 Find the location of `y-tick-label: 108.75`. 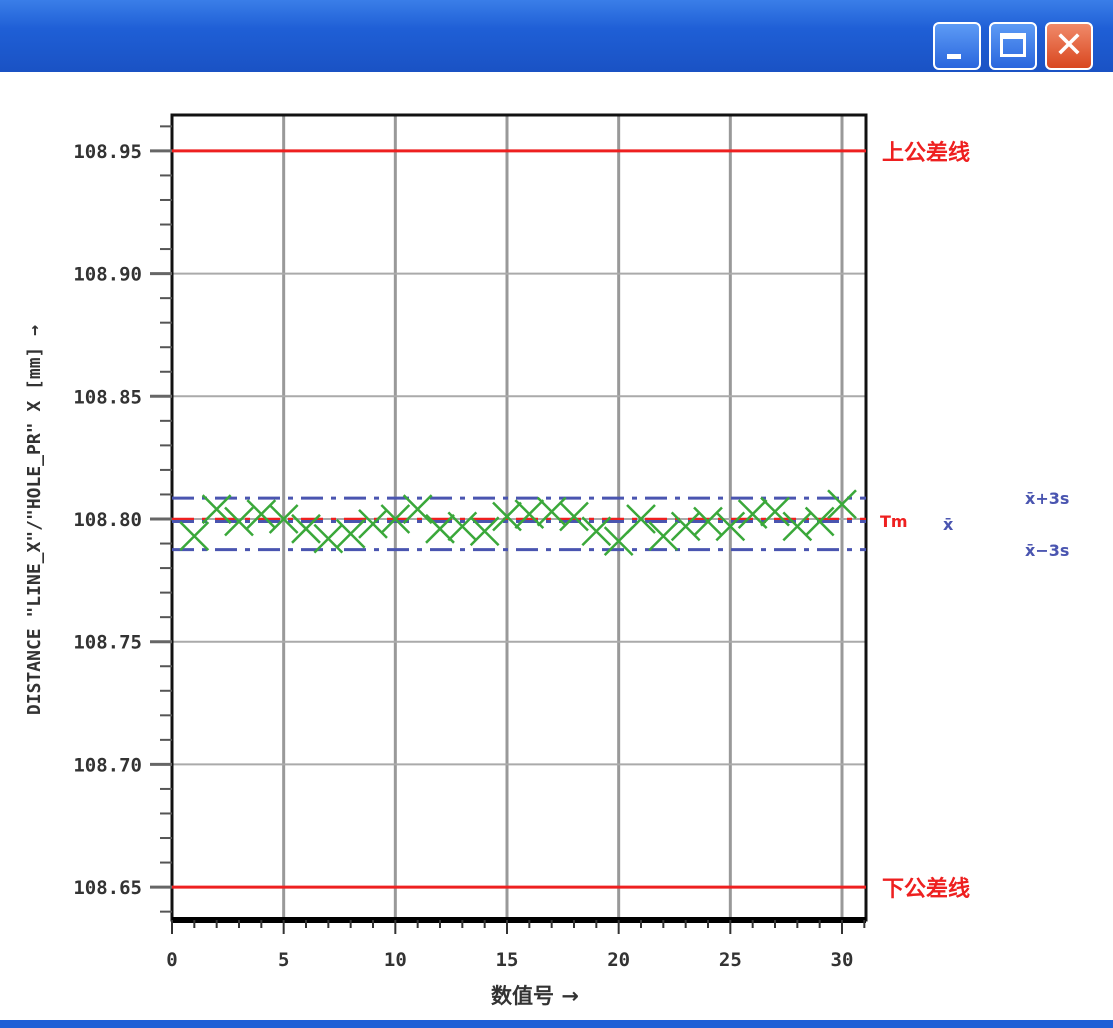

y-tick-label: 108.75 is located at coordinates (107, 643).